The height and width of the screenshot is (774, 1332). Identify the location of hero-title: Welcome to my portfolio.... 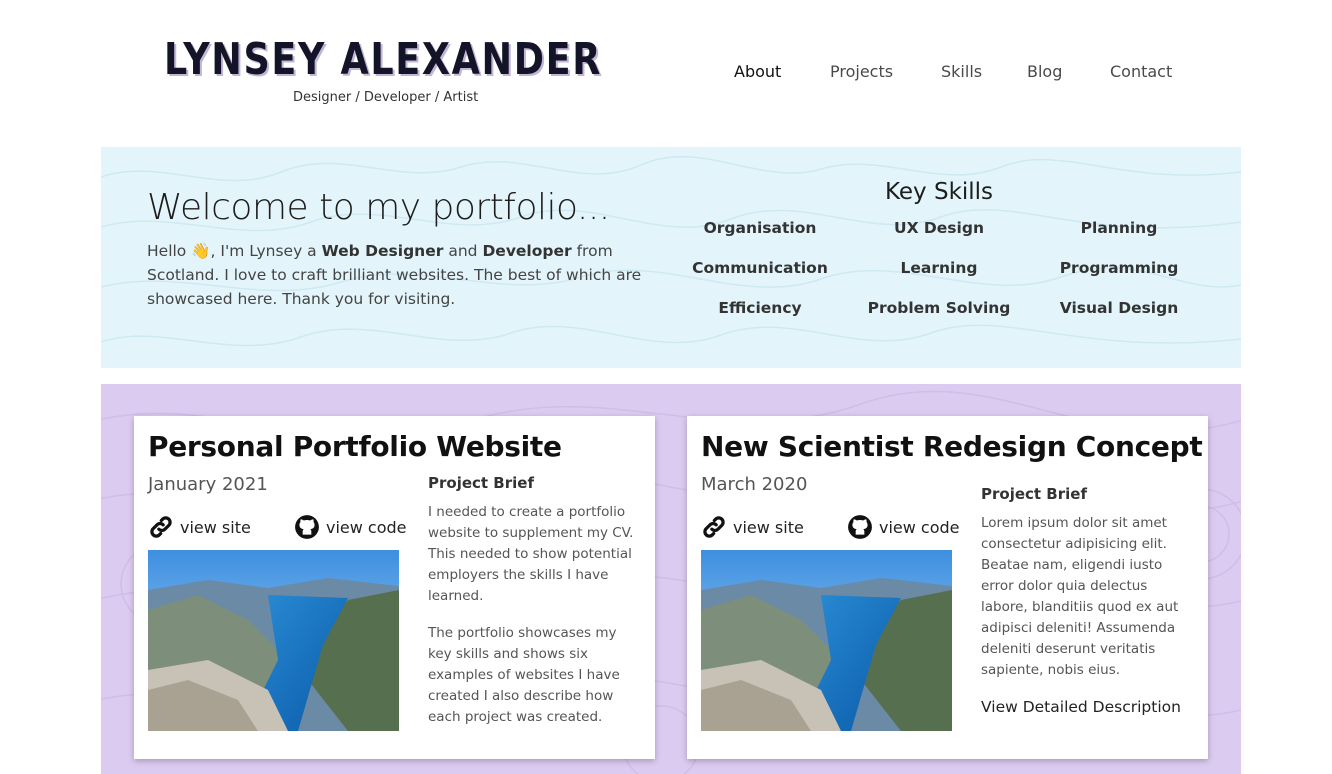
(378, 207).